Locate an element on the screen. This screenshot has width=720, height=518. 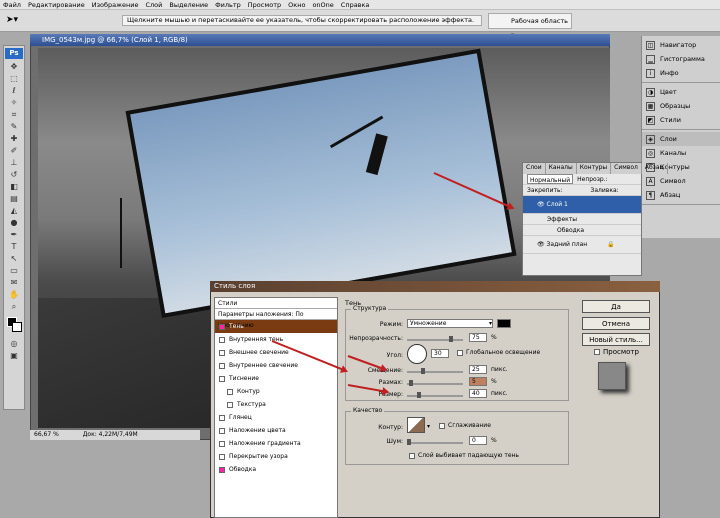
menu-window: Окно is located at coordinates (296, 5).